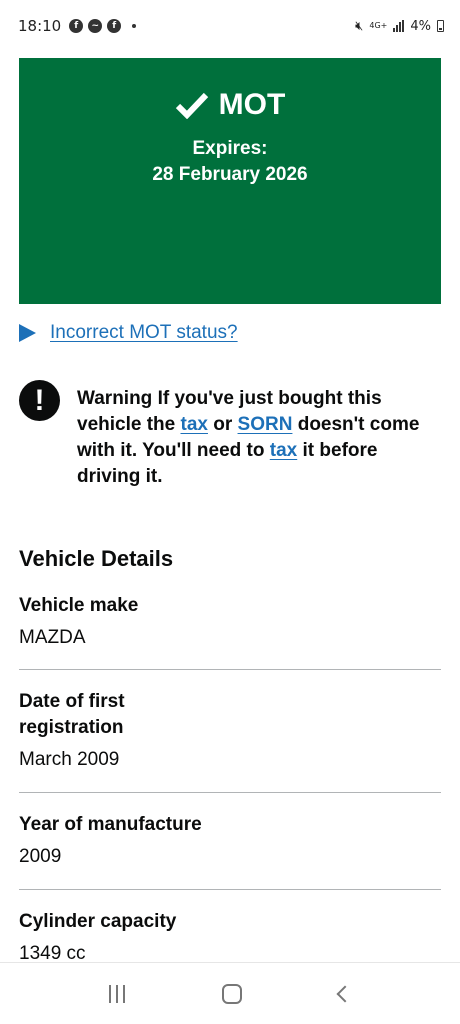 Image resolution: width=460 pixels, height=1024 pixels. What do you see at coordinates (40, 856) in the screenshot?
I see `detail-value: 2009` at bounding box center [40, 856].